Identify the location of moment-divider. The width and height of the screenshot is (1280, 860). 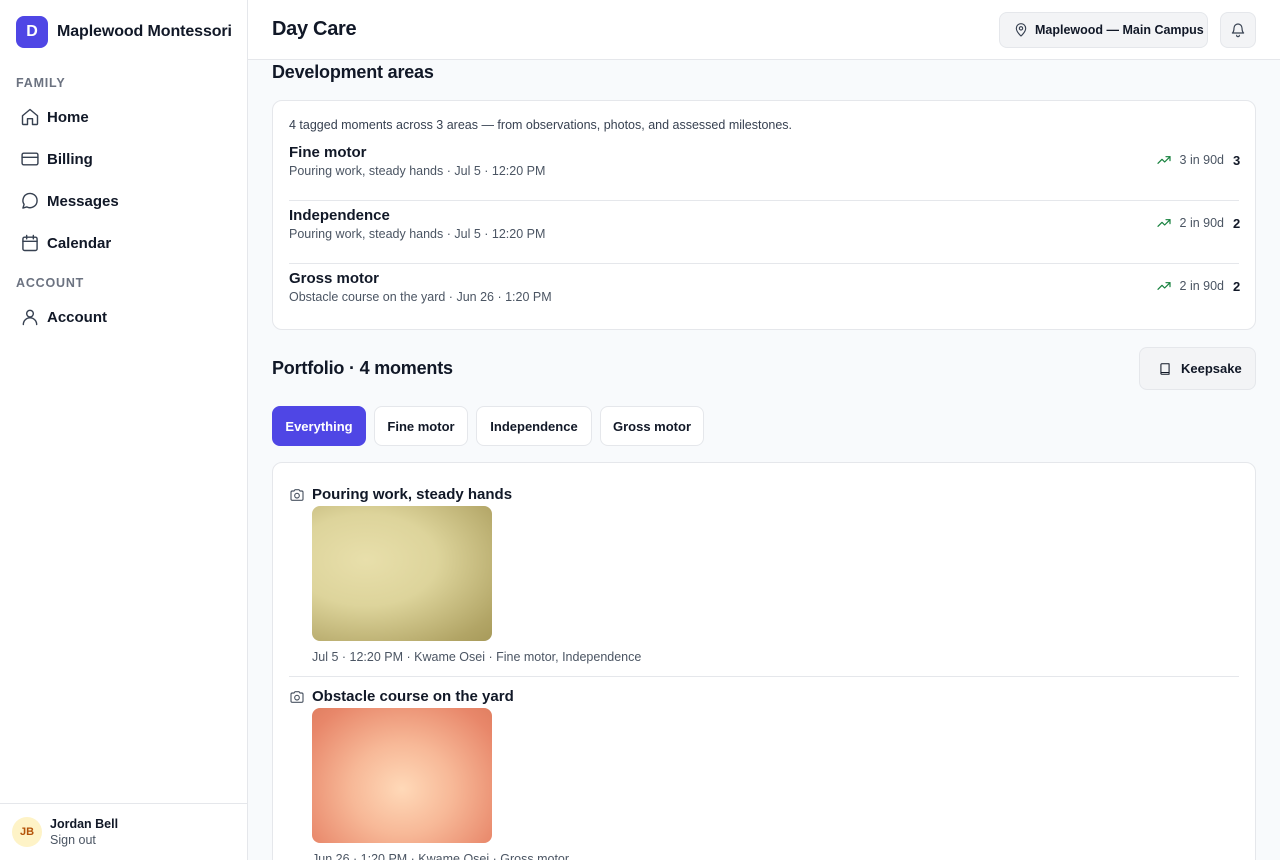
(764, 676).